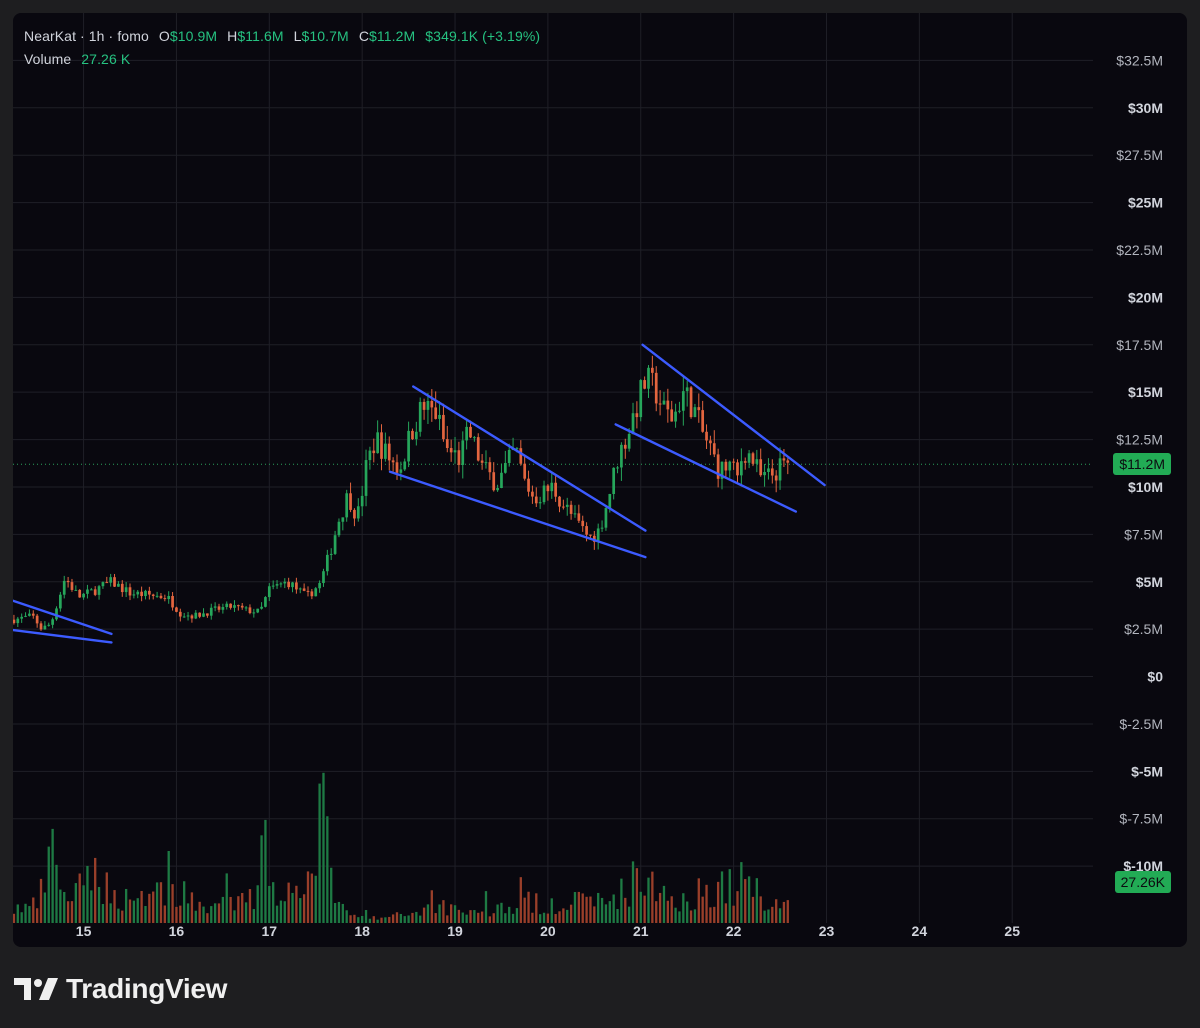 The image size is (1200, 1028). Describe the element at coordinates (1155, 677) in the screenshot. I see `y-tick-label: $0` at that location.